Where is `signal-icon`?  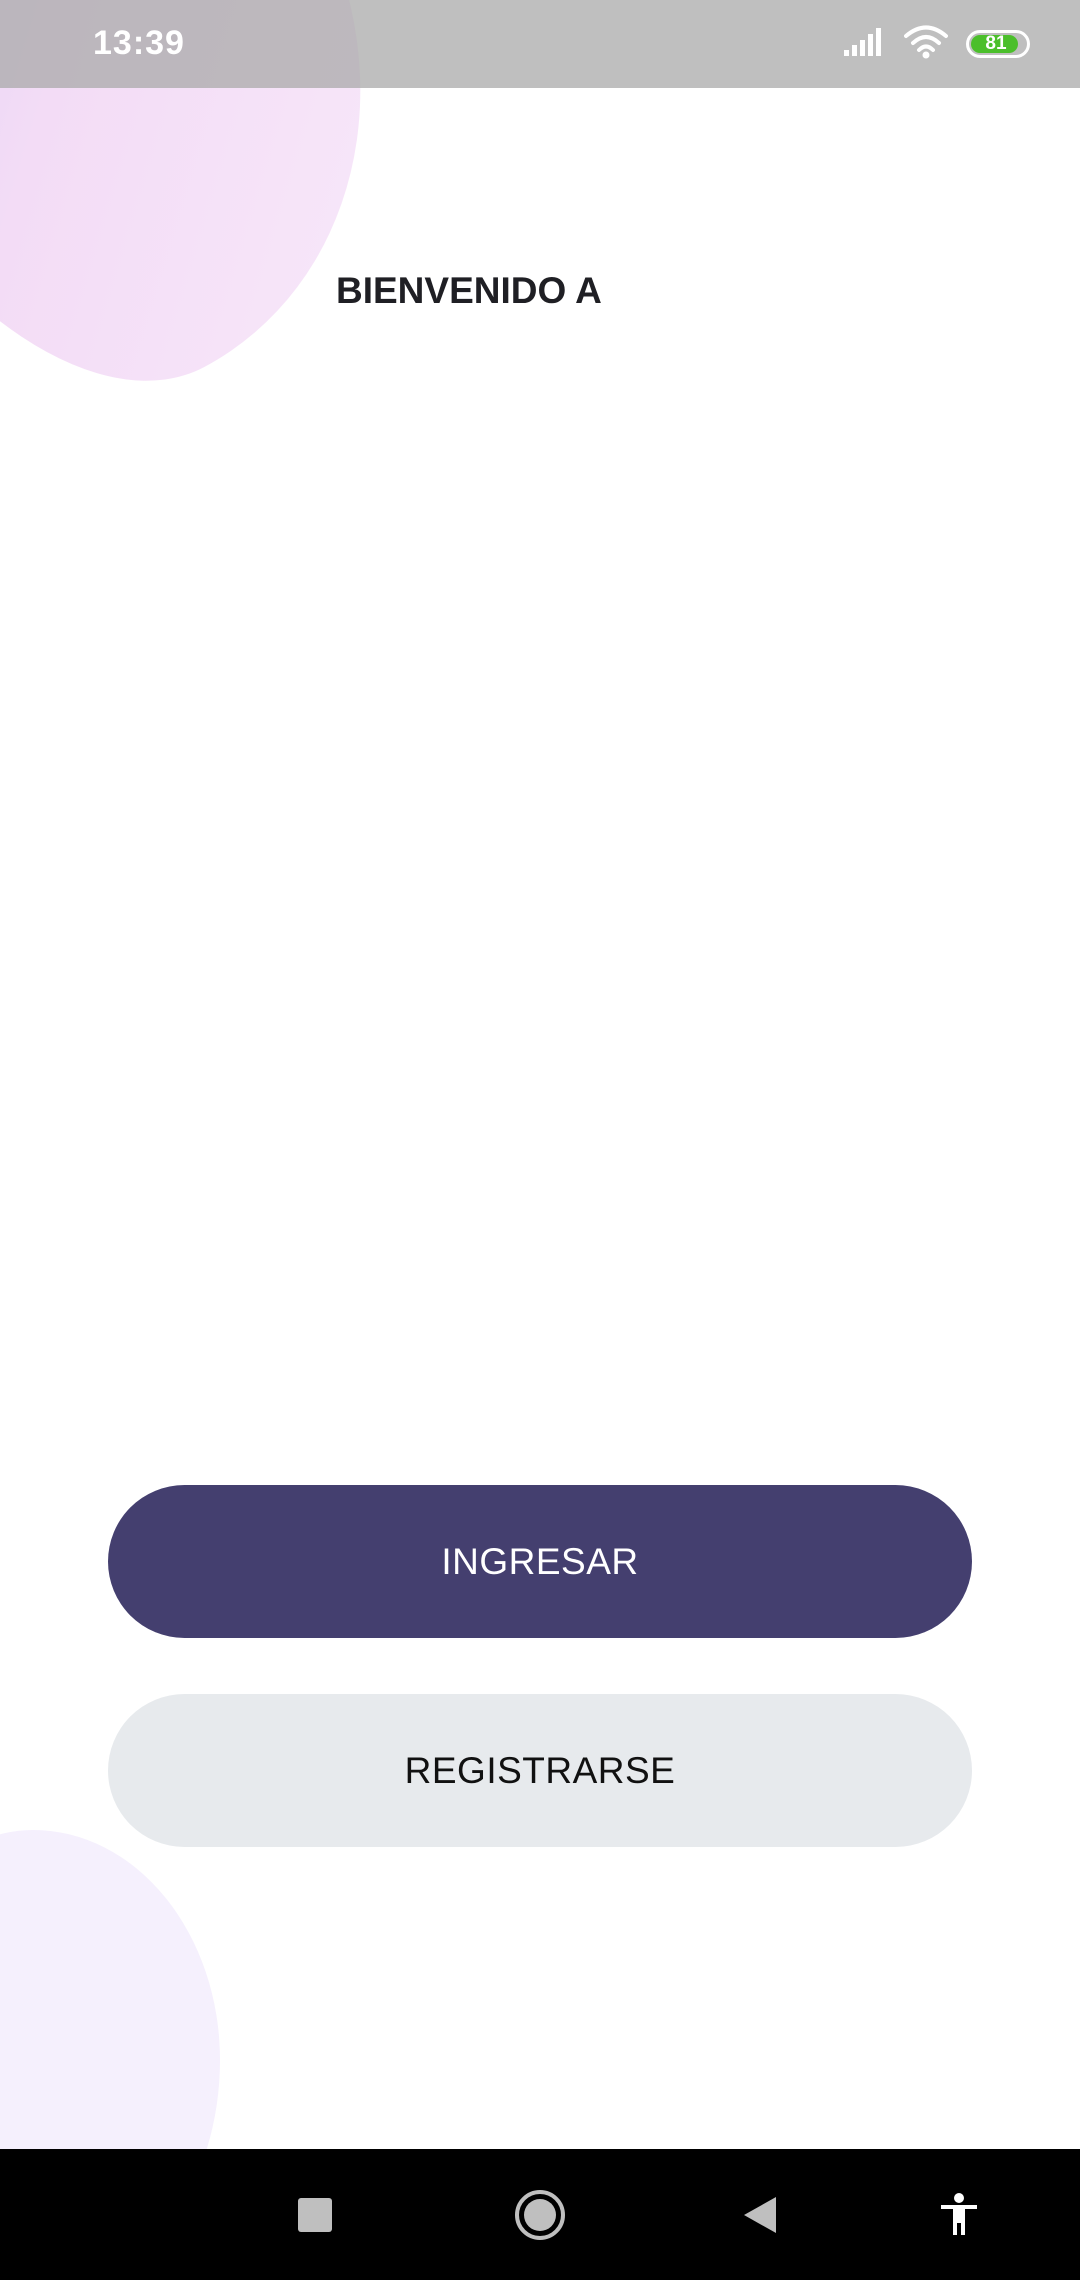
signal-icon is located at coordinates (865, 44).